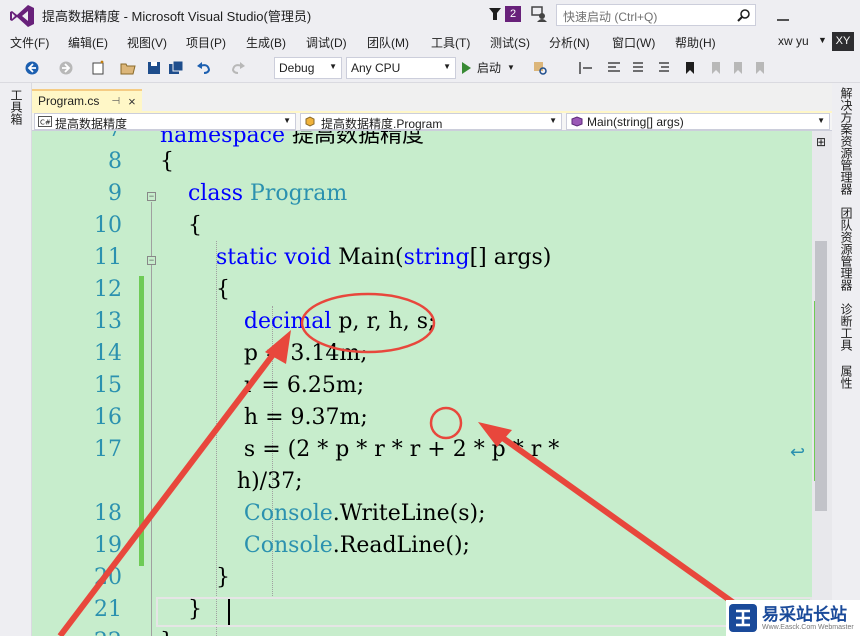 Image resolution: width=860 pixels, height=636 pixels. I want to click on line-number: 14, so click(108, 353).